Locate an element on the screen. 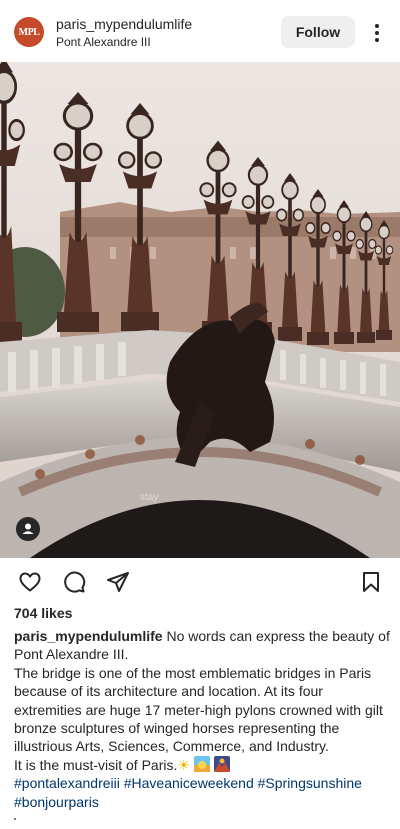 The image size is (400, 829). avatar-logo-text: MPL is located at coordinates (29, 32).